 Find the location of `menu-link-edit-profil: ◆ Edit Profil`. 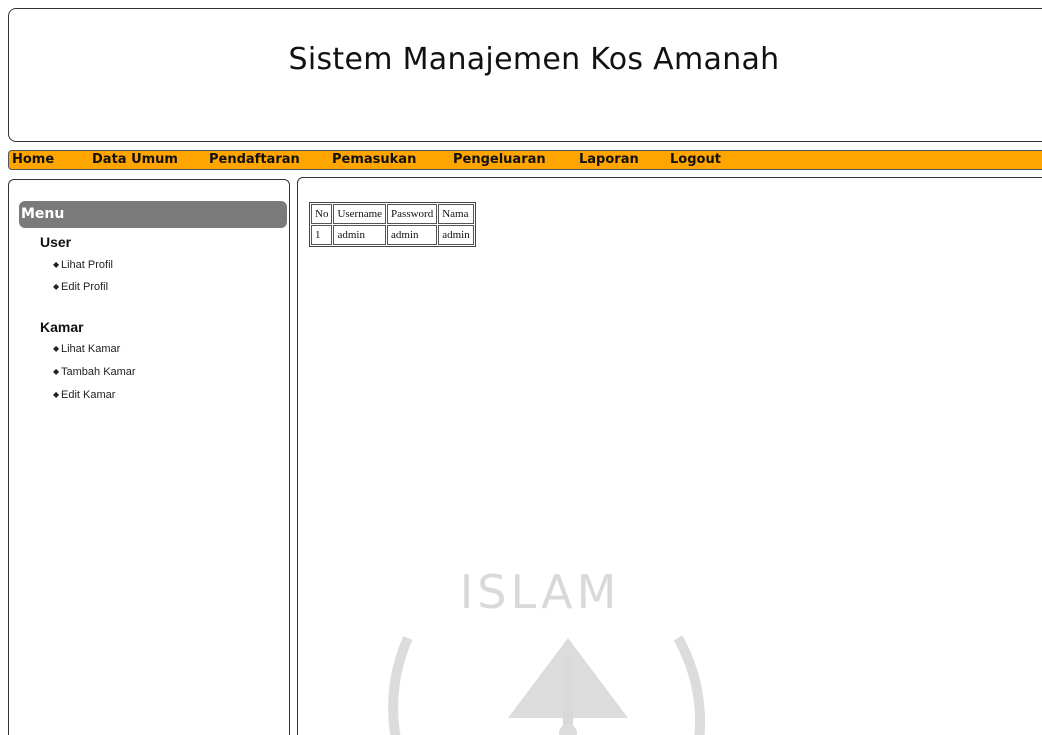

menu-link-edit-profil: ◆ Edit Profil is located at coordinates (80, 287).